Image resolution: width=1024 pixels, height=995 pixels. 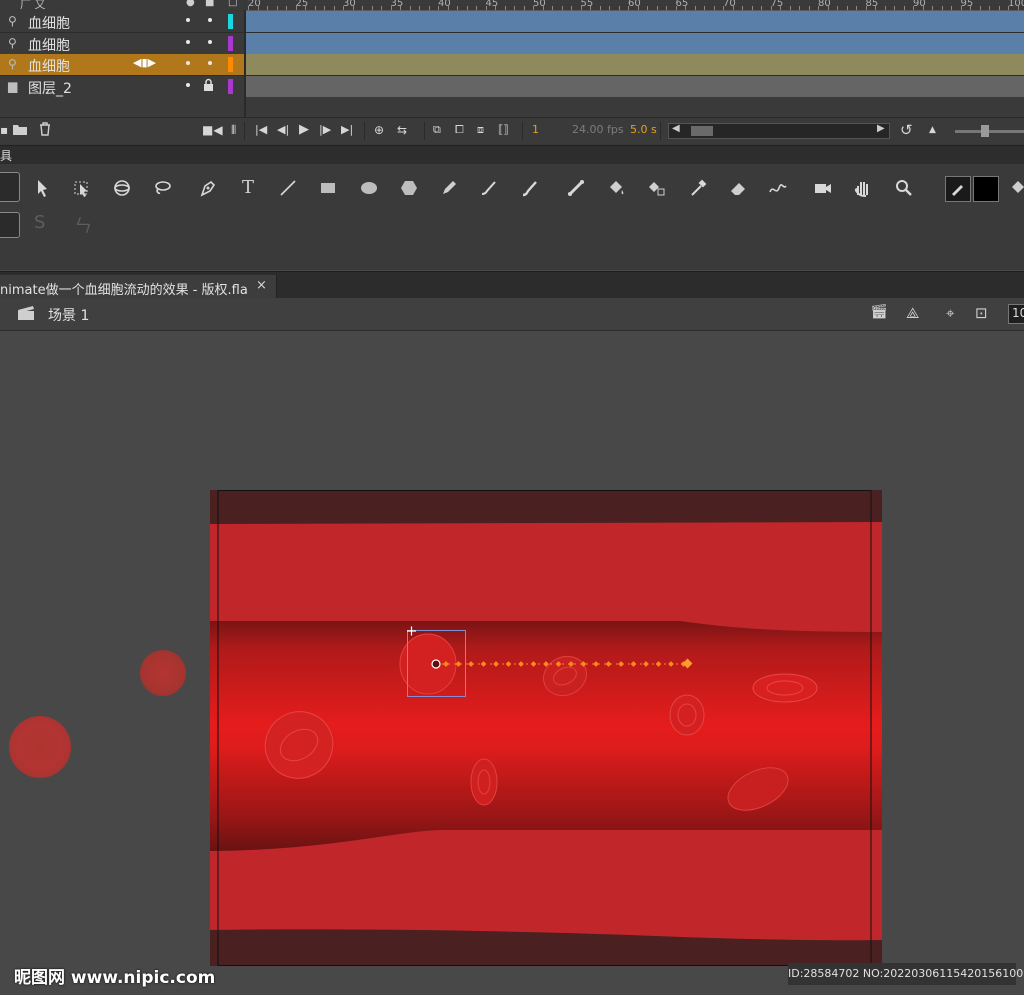 What do you see at coordinates (530, 188) in the screenshot?
I see `brush-tool-icon` at bounding box center [530, 188].